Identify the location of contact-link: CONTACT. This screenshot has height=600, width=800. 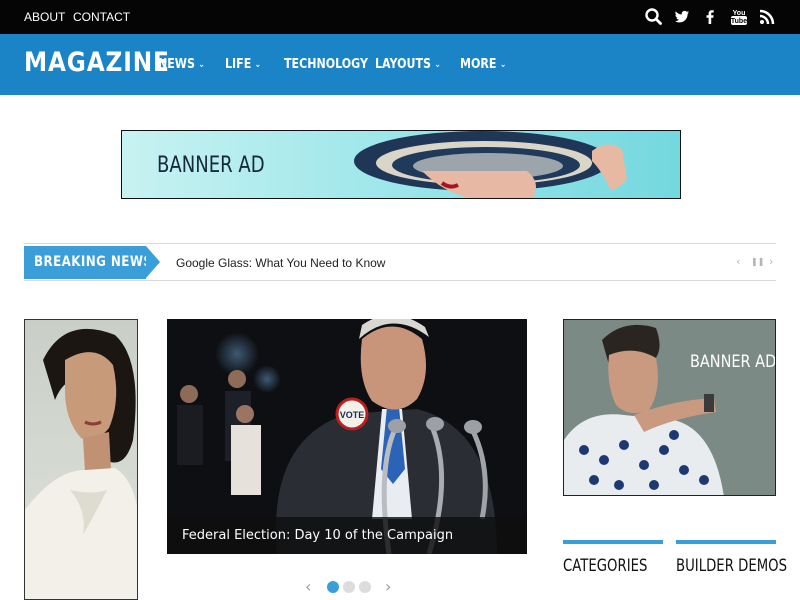
(101, 17).